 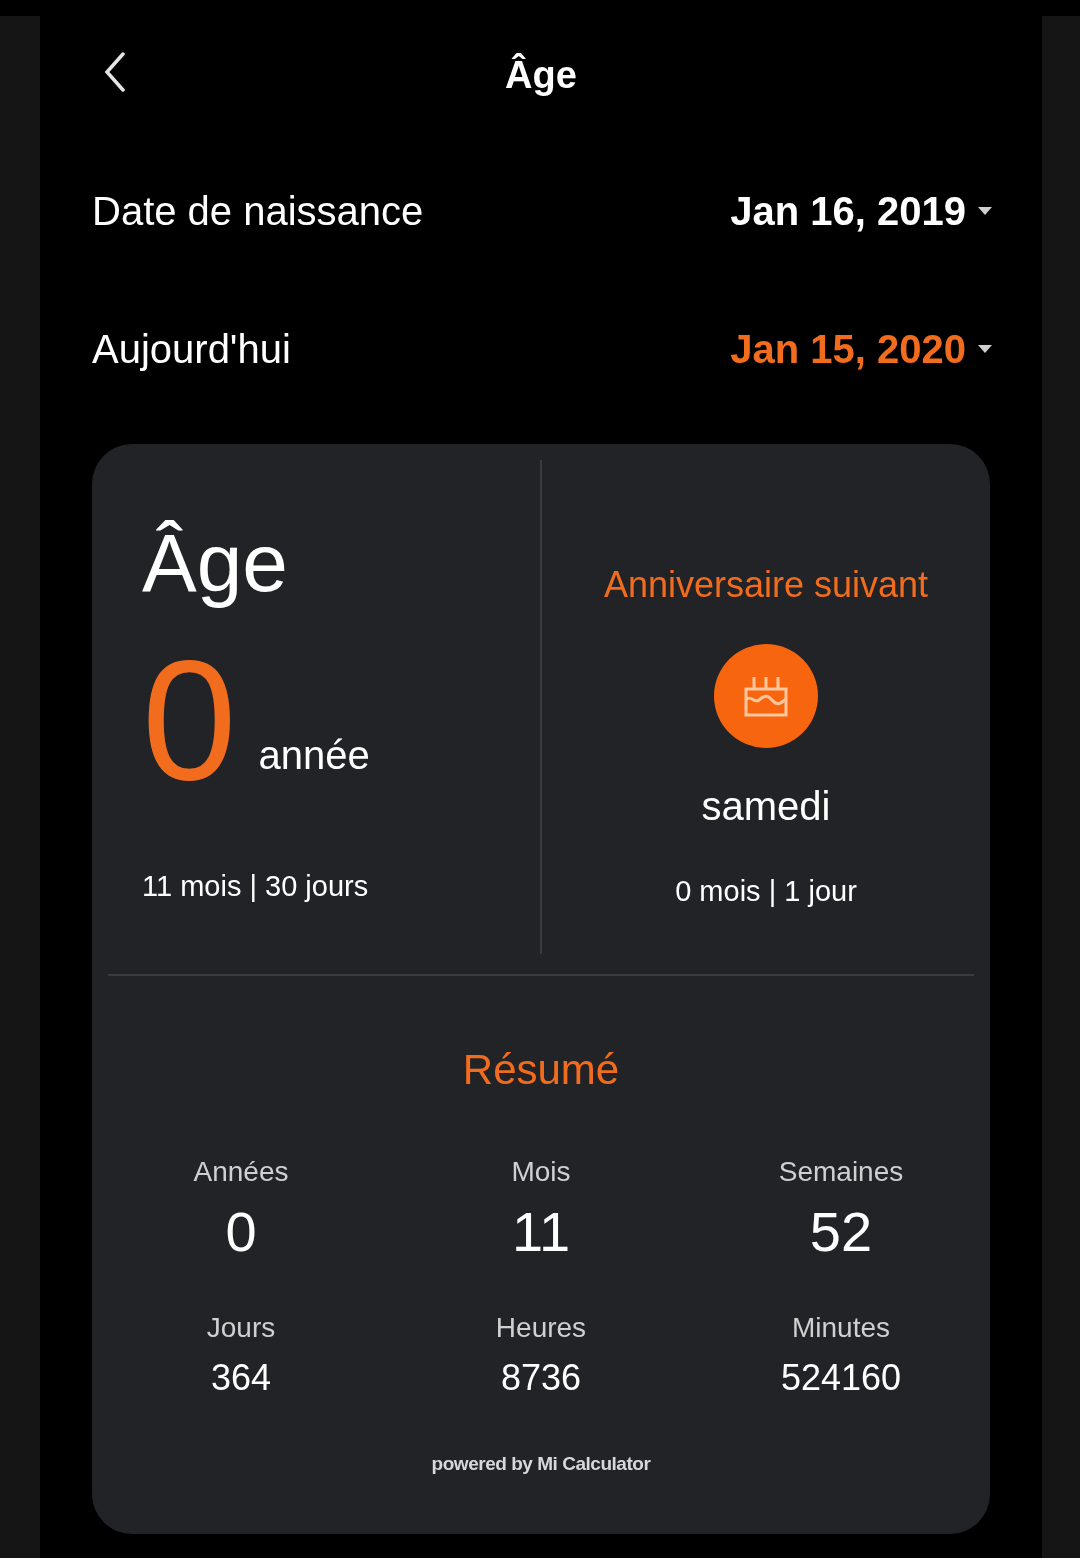 I want to click on stat-label: Heures, so click(x=541, y=1328).